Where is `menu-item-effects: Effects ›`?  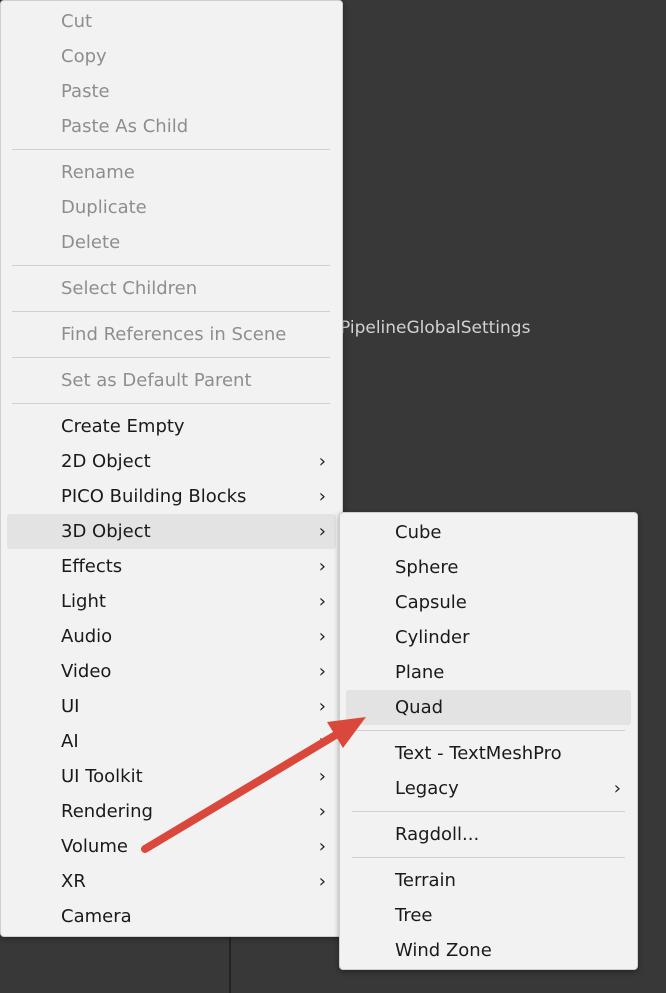 menu-item-effects: Effects › is located at coordinates (171, 566).